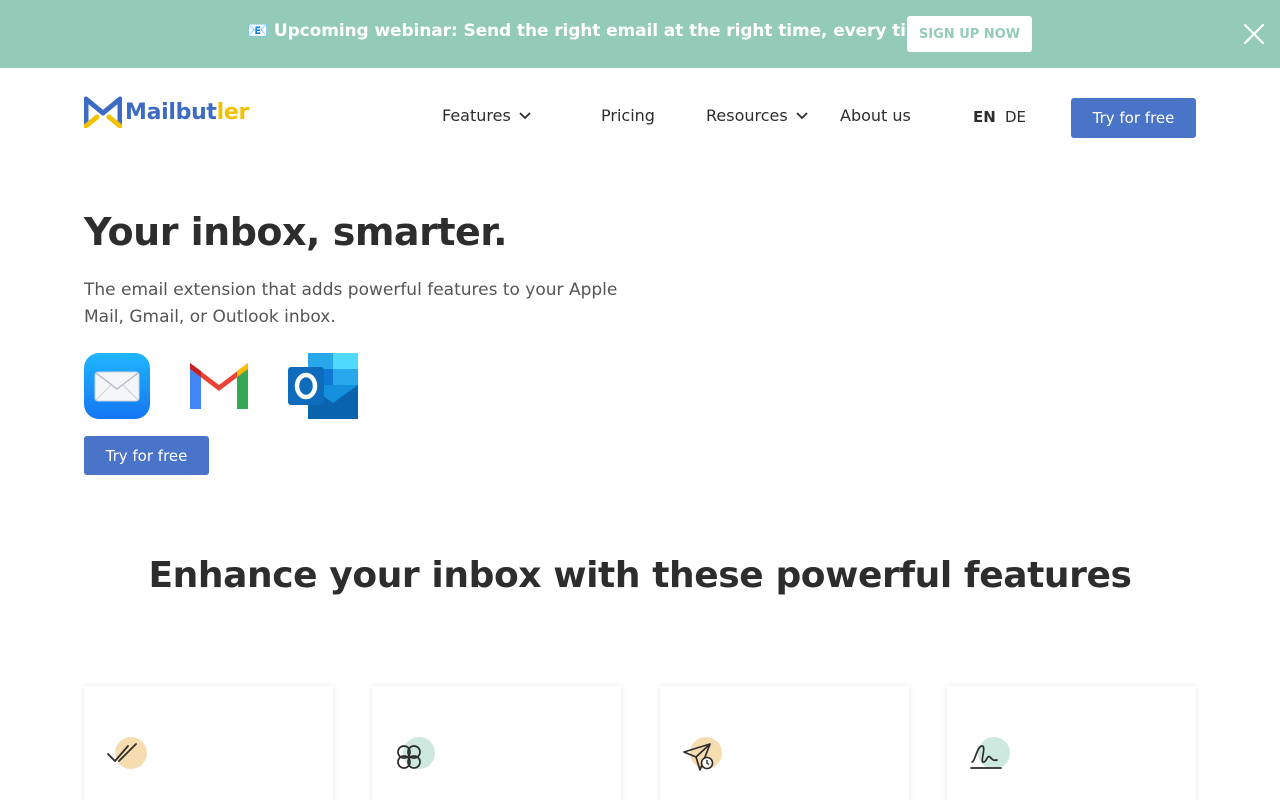 The width and height of the screenshot is (1280, 800). What do you see at coordinates (698, 757) in the screenshot?
I see `send-later-icon` at bounding box center [698, 757].